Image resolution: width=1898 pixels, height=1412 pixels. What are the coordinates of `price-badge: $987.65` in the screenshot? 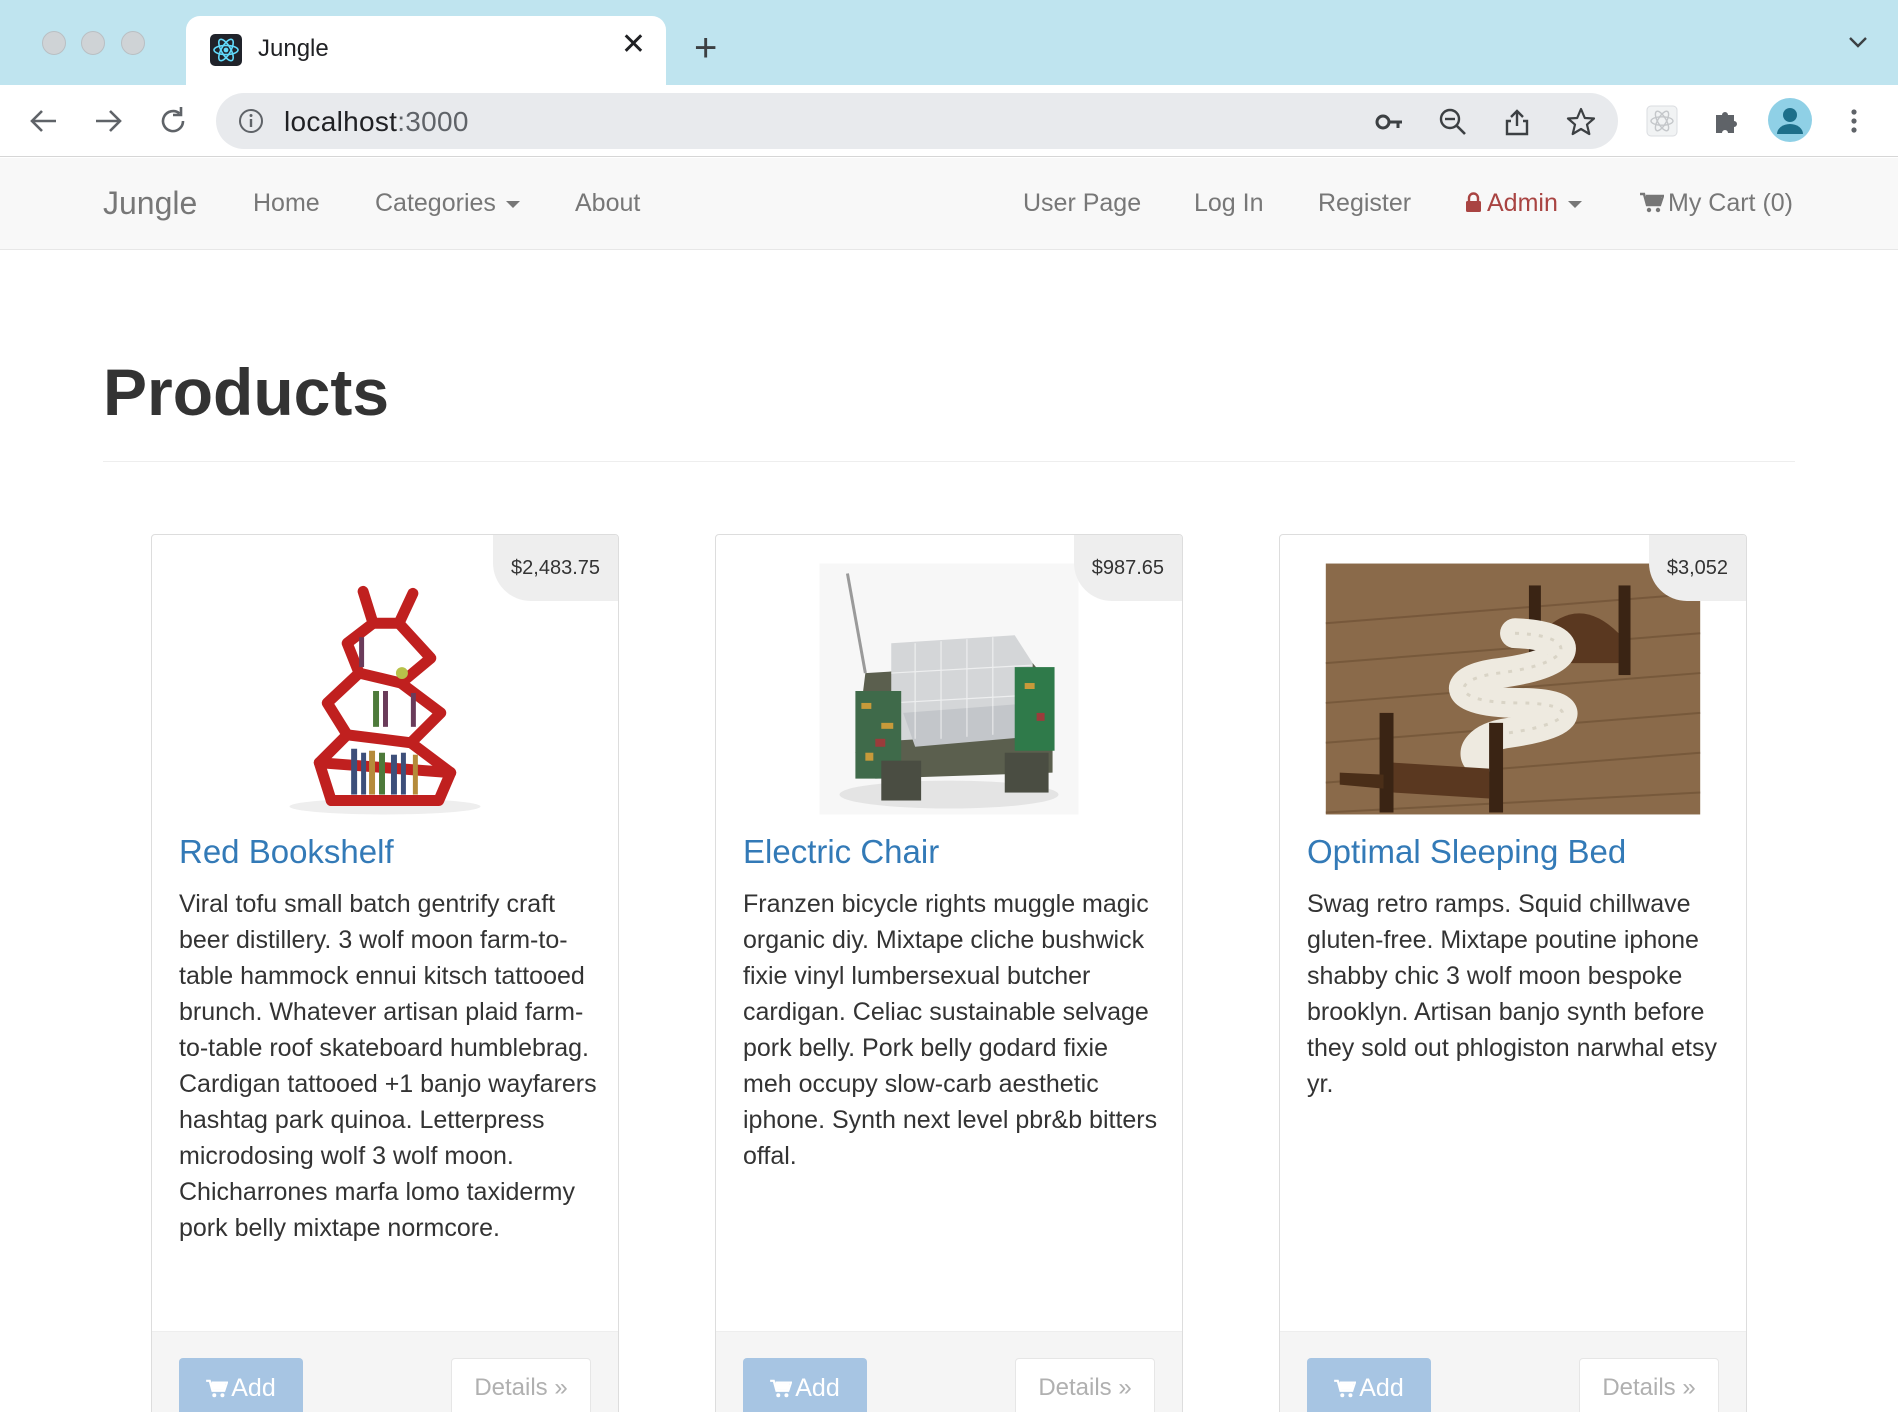 It's located at (1127, 568).